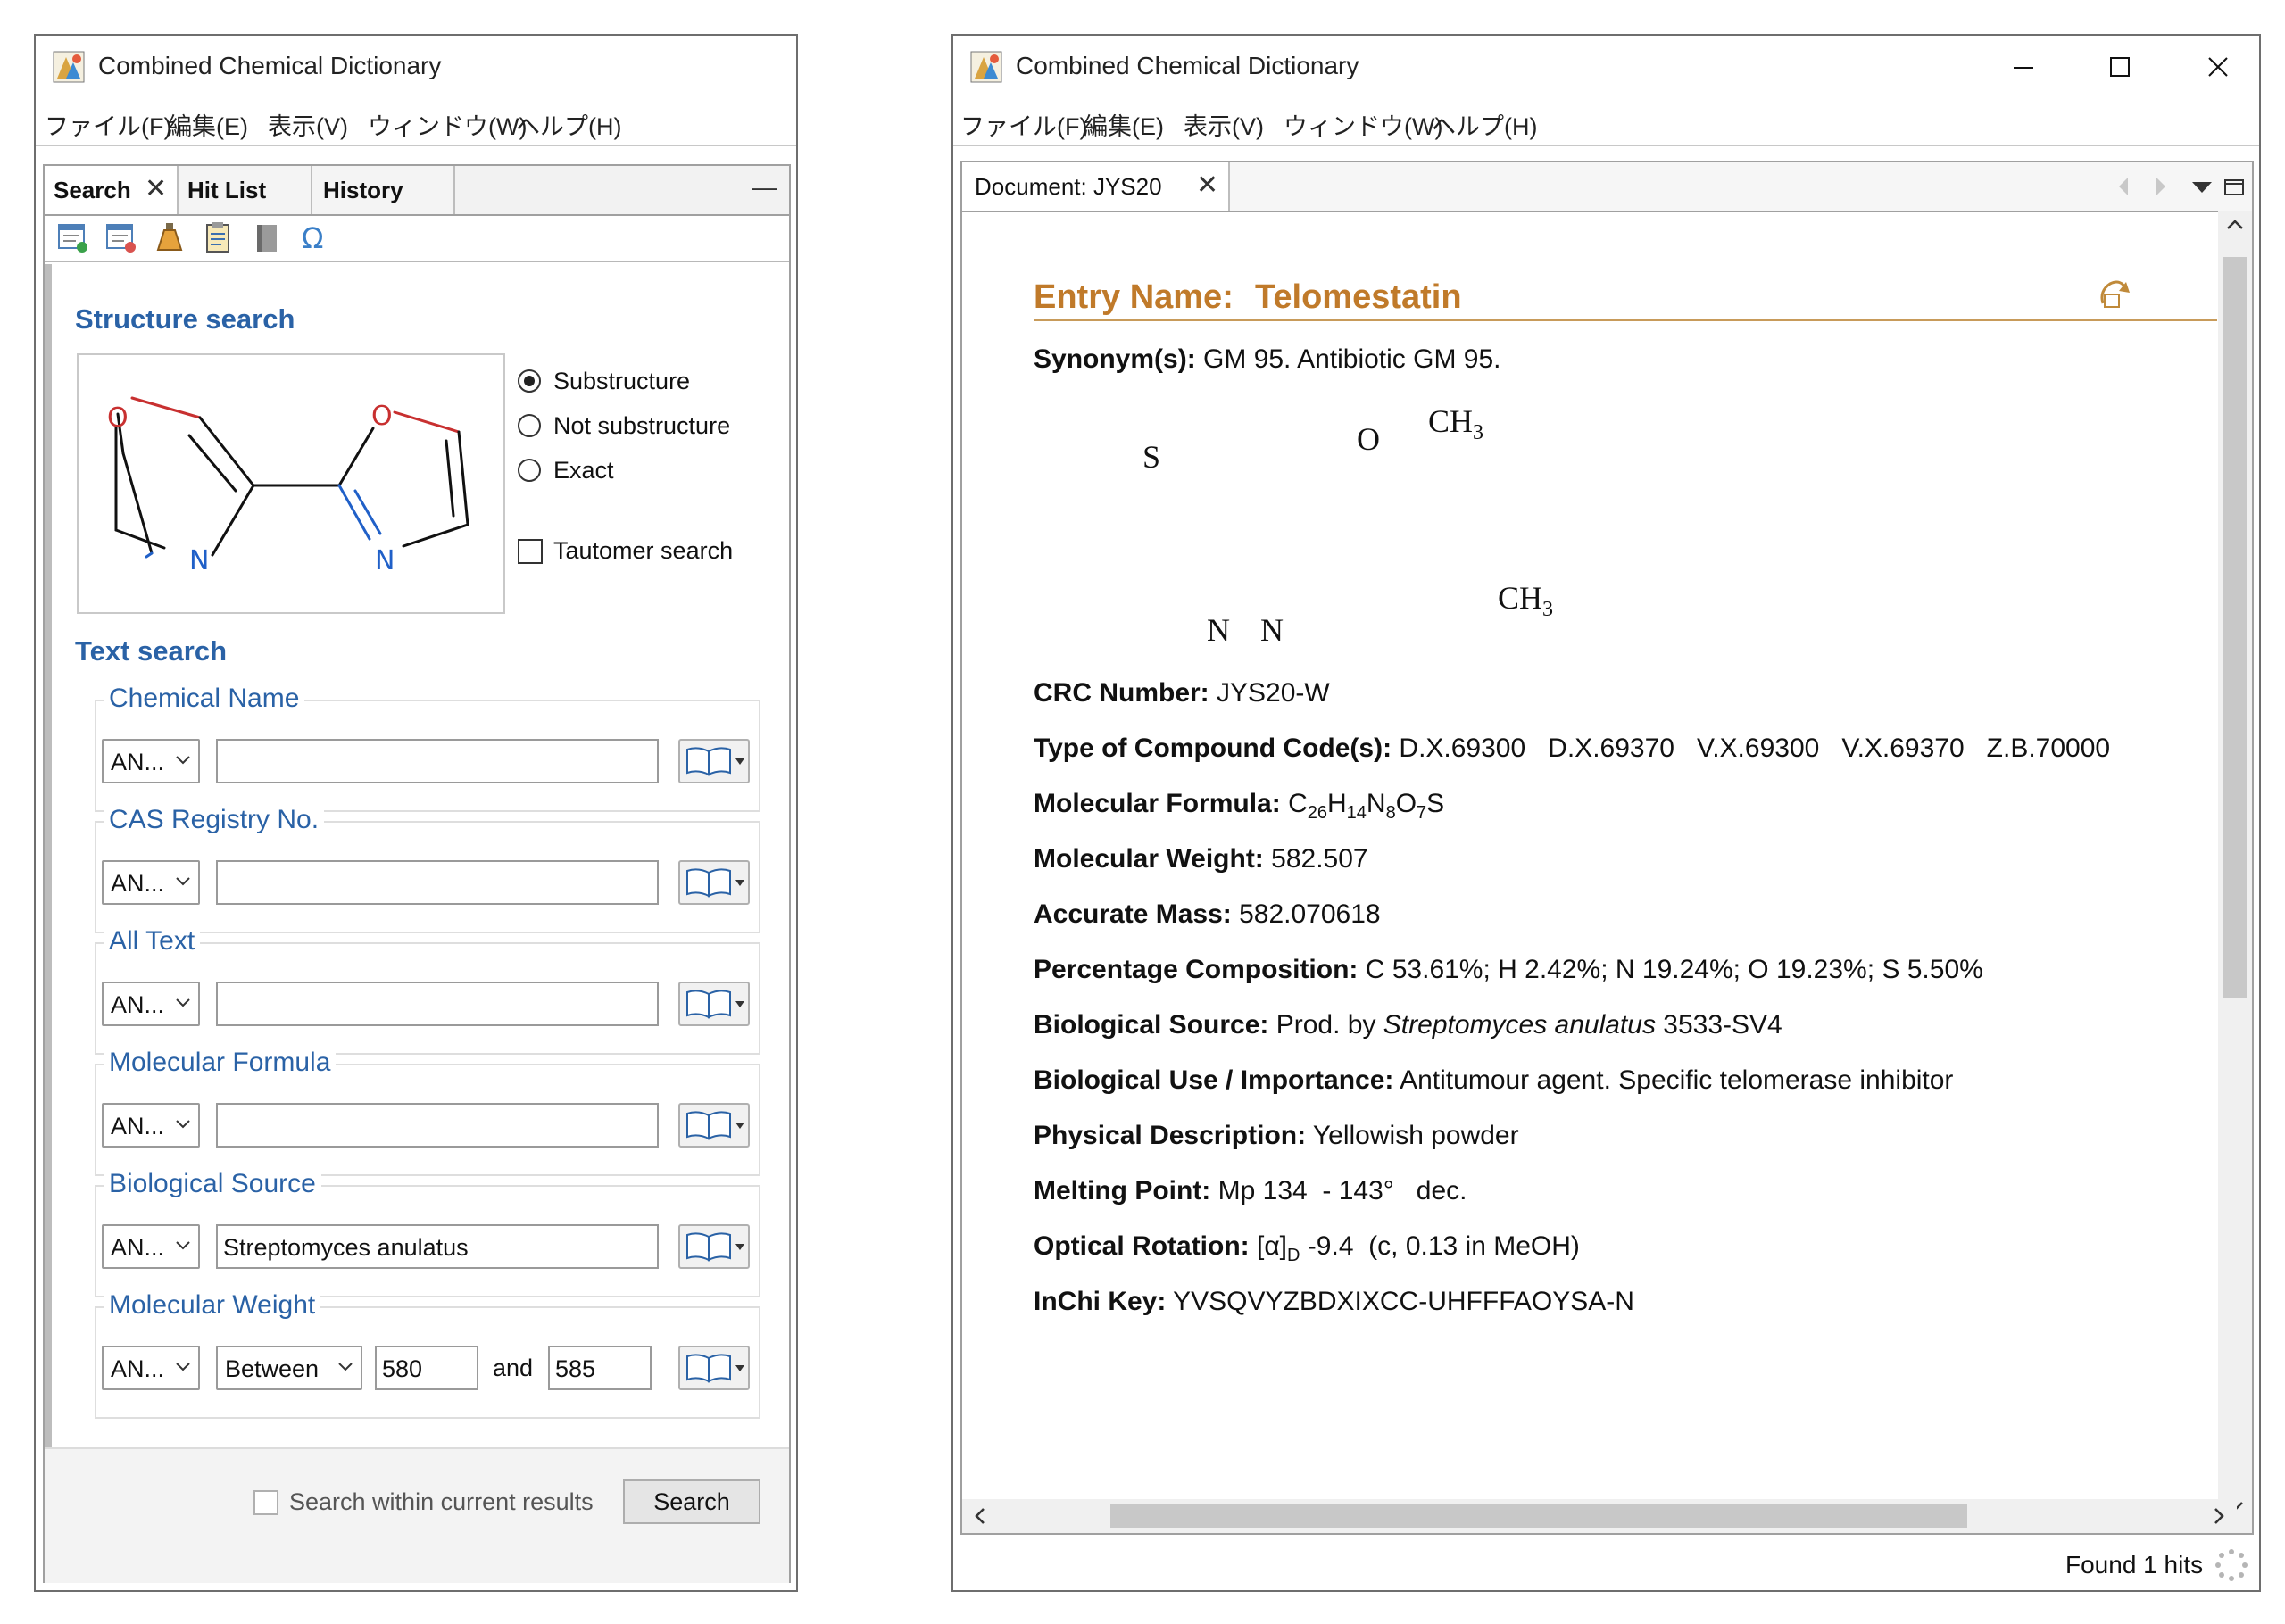 The image size is (2285, 1624). I want to click on close-button, so click(2217, 67).